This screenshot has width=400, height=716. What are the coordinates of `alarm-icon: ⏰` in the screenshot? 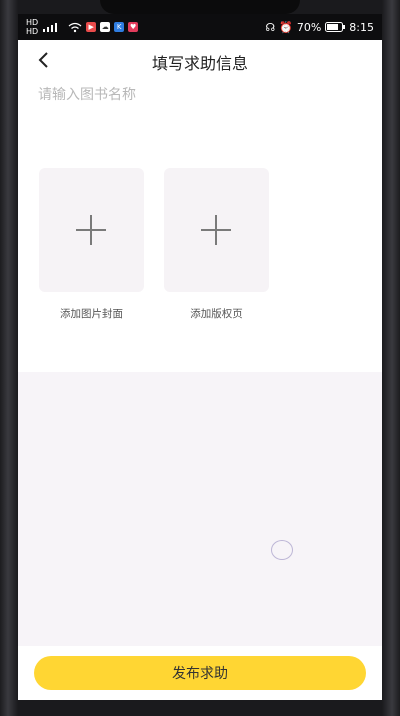 It's located at (286, 27).